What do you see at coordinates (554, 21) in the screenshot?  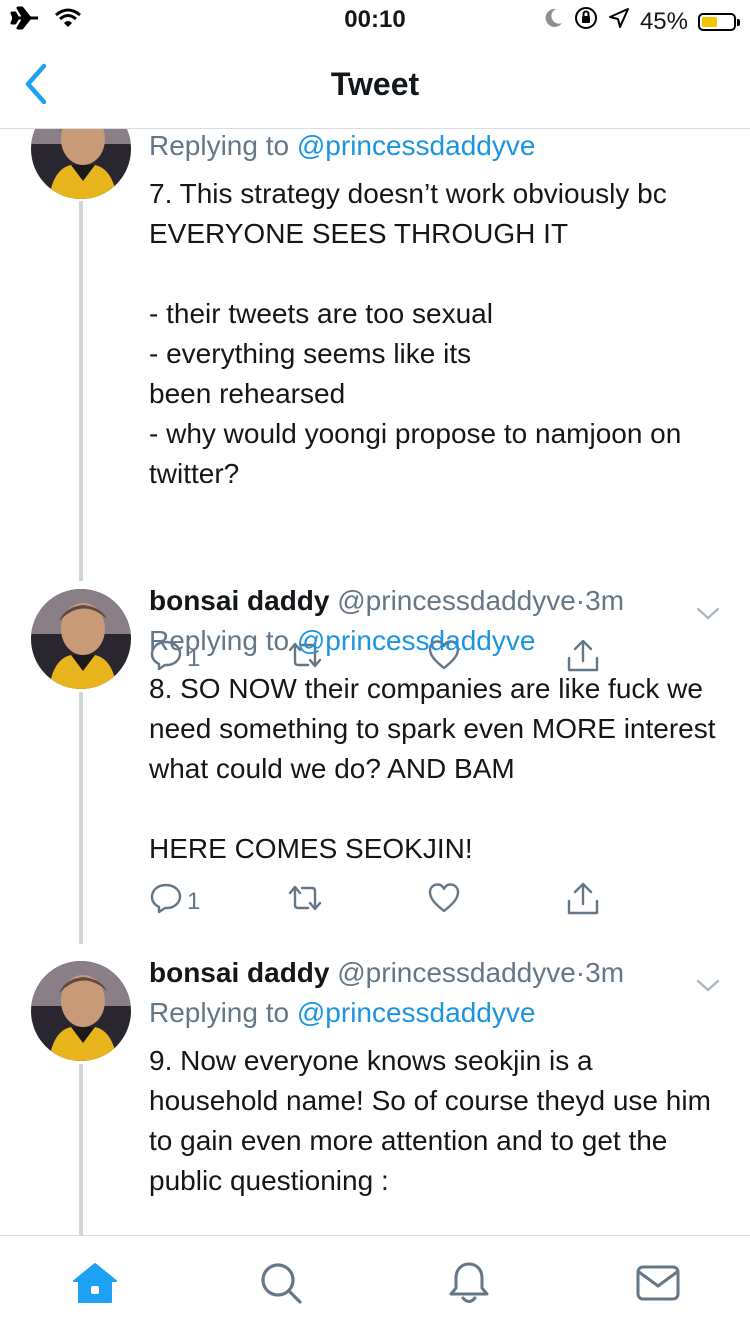 I see `do-not-disturb-icon` at bounding box center [554, 21].